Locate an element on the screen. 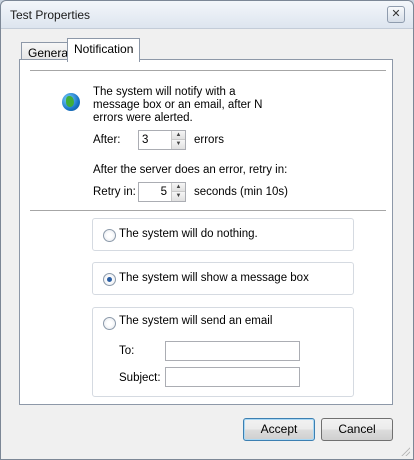 This screenshot has height=460, width=414. cancel-button-label: Cancel is located at coordinates (357, 429).